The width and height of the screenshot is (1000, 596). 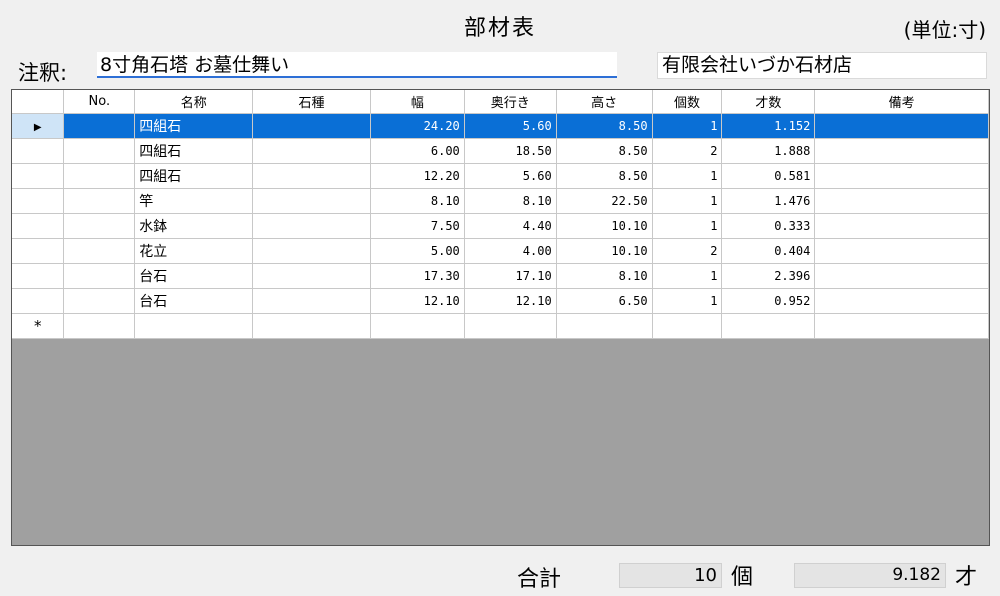 I want to click on cell-sai: 2.396, so click(x=768, y=276).